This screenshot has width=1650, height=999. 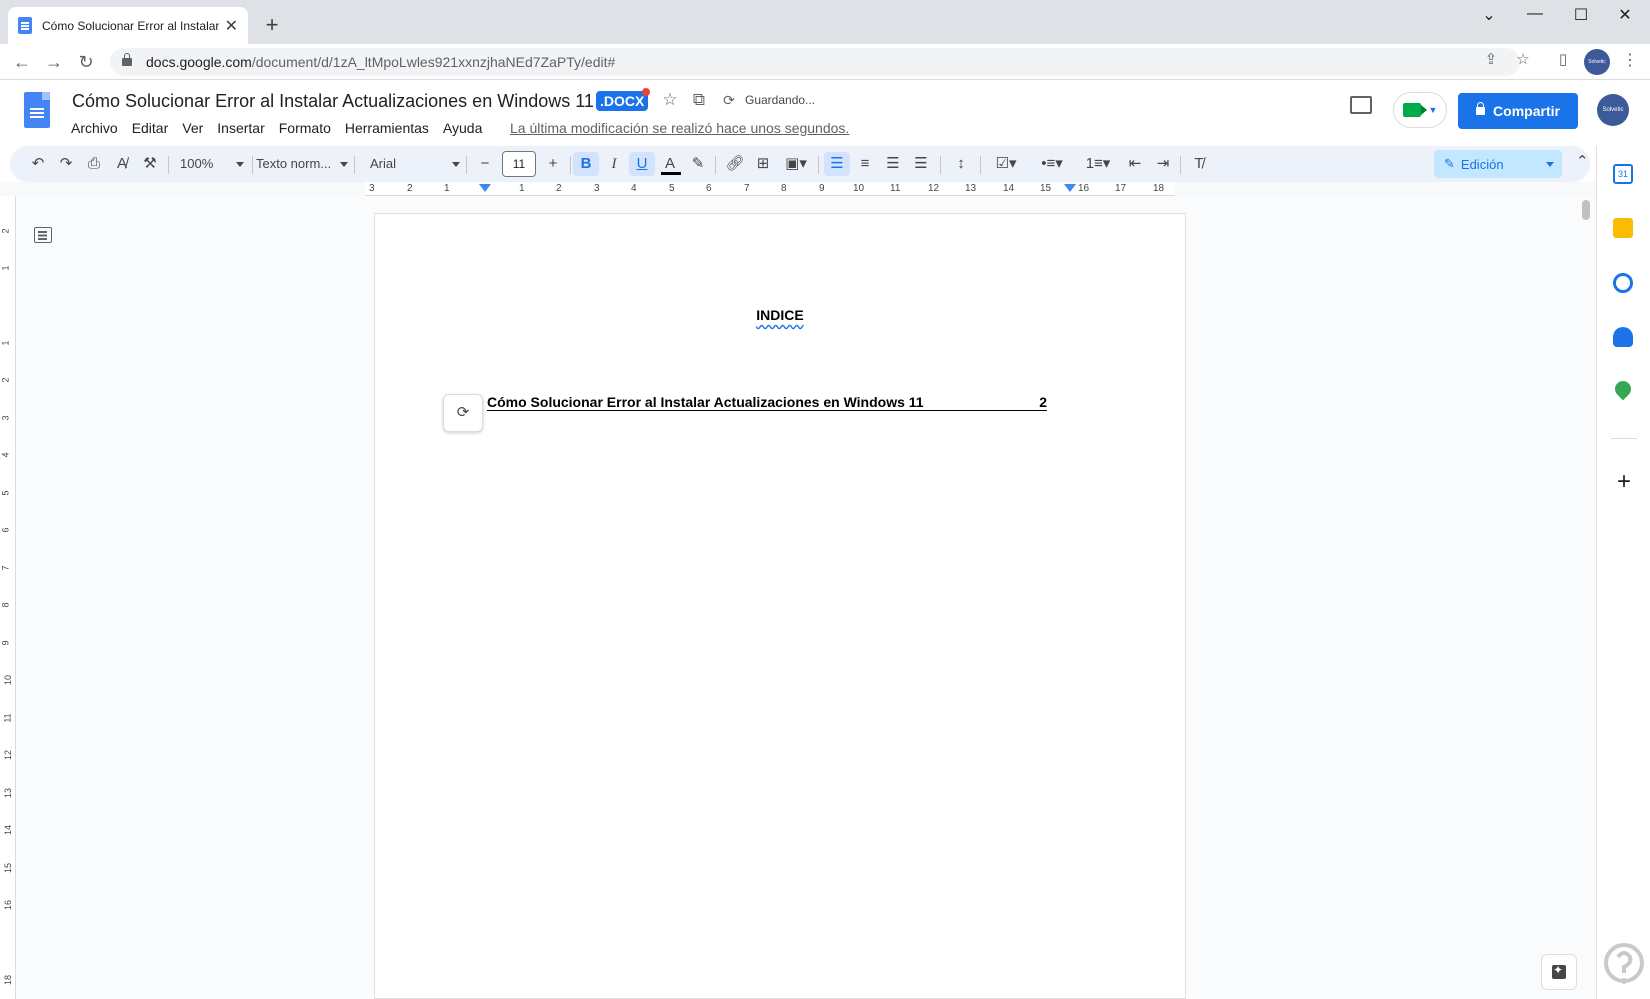 What do you see at coordinates (859, 188) in the screenshot?
I see `ruler-label: 10` at bounding box center [859, 188].